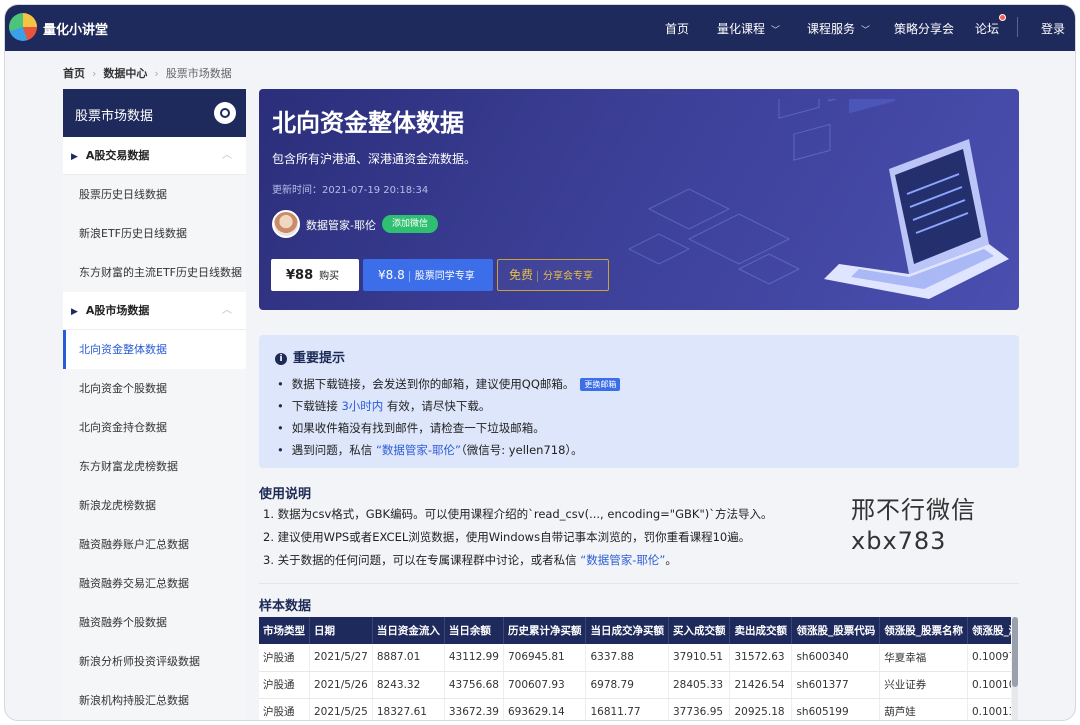  Describe the element at coordinates (428, 275) in the screenshot. I see `vip-price-button: ¥8.8 股票同学专享` at that location.